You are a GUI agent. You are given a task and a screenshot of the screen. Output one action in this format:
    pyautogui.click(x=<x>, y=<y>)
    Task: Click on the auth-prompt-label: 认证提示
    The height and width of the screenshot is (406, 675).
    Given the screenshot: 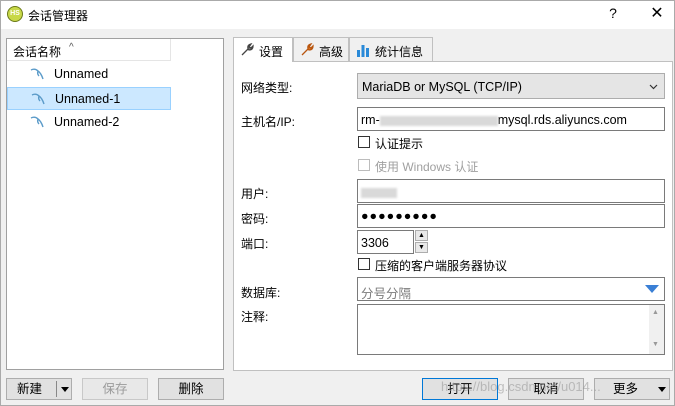 What is the action you would take?
    pyautogui.click(x=399, y=144)
    